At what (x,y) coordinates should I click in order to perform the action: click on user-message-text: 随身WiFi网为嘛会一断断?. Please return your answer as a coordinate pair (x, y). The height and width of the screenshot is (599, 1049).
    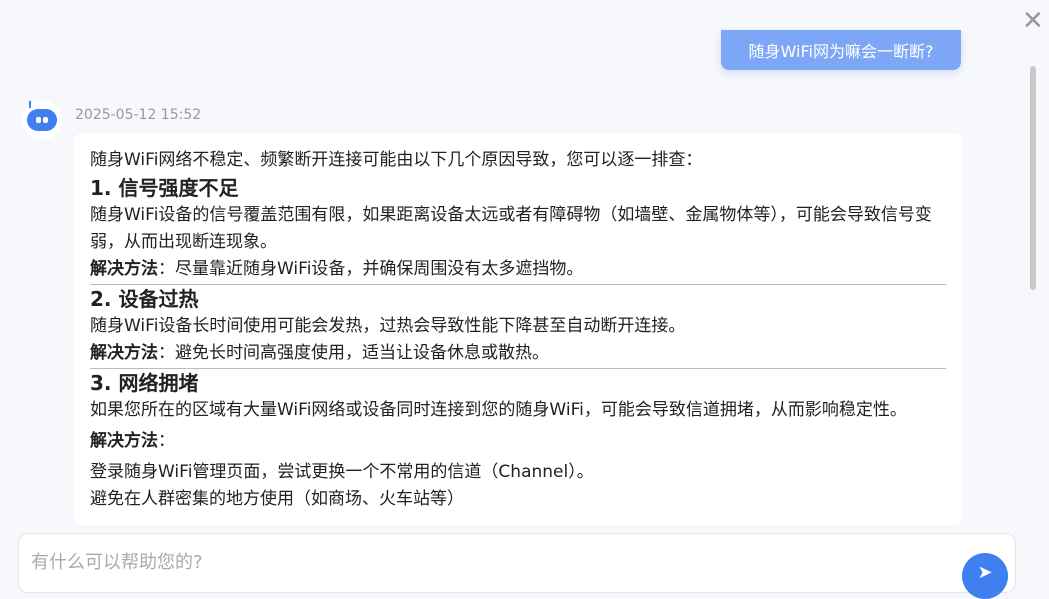
    Looking at the image, I should click on (841, 51).